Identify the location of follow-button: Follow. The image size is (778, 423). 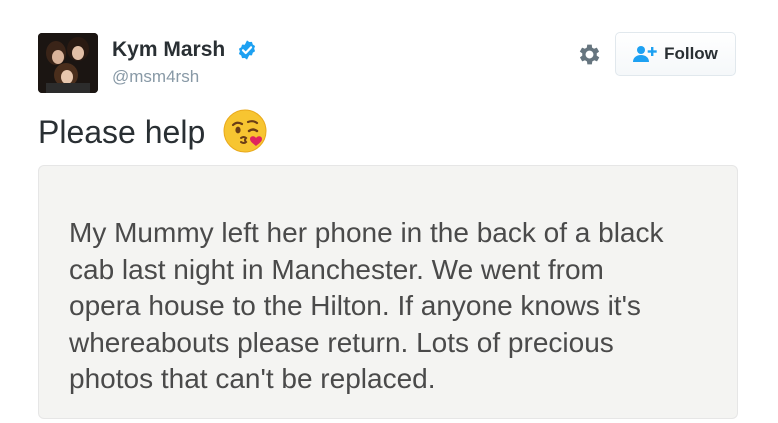
(675, 54).